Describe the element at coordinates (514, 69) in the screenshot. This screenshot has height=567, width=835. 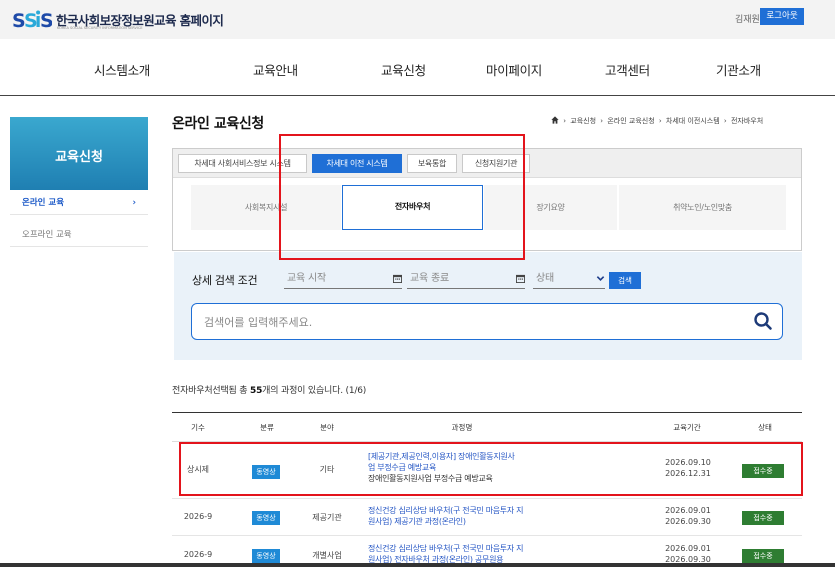
I see `nav-mypage: 마이페이지` at that location.